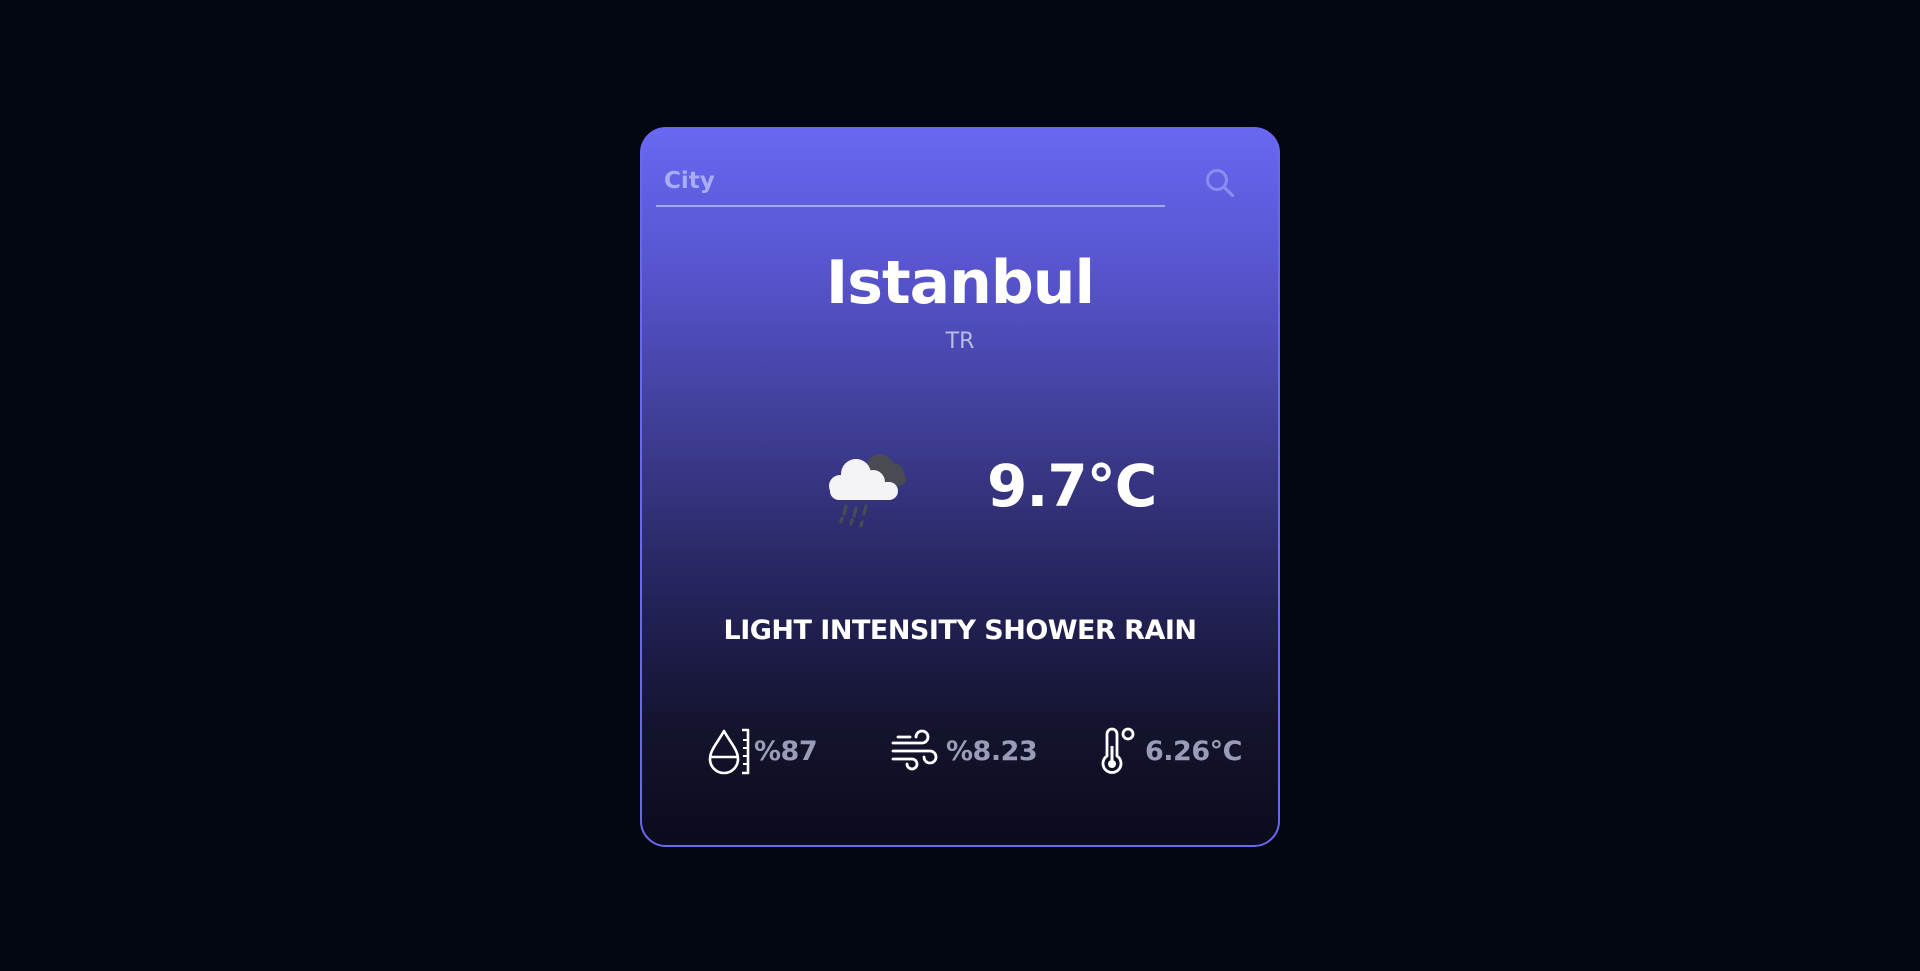 This screenshot has height=971, width=1920. Describe the element at coordinates (1193, 751) in the screenshot. I see `feels-like-value: 6.26°C` at that location.